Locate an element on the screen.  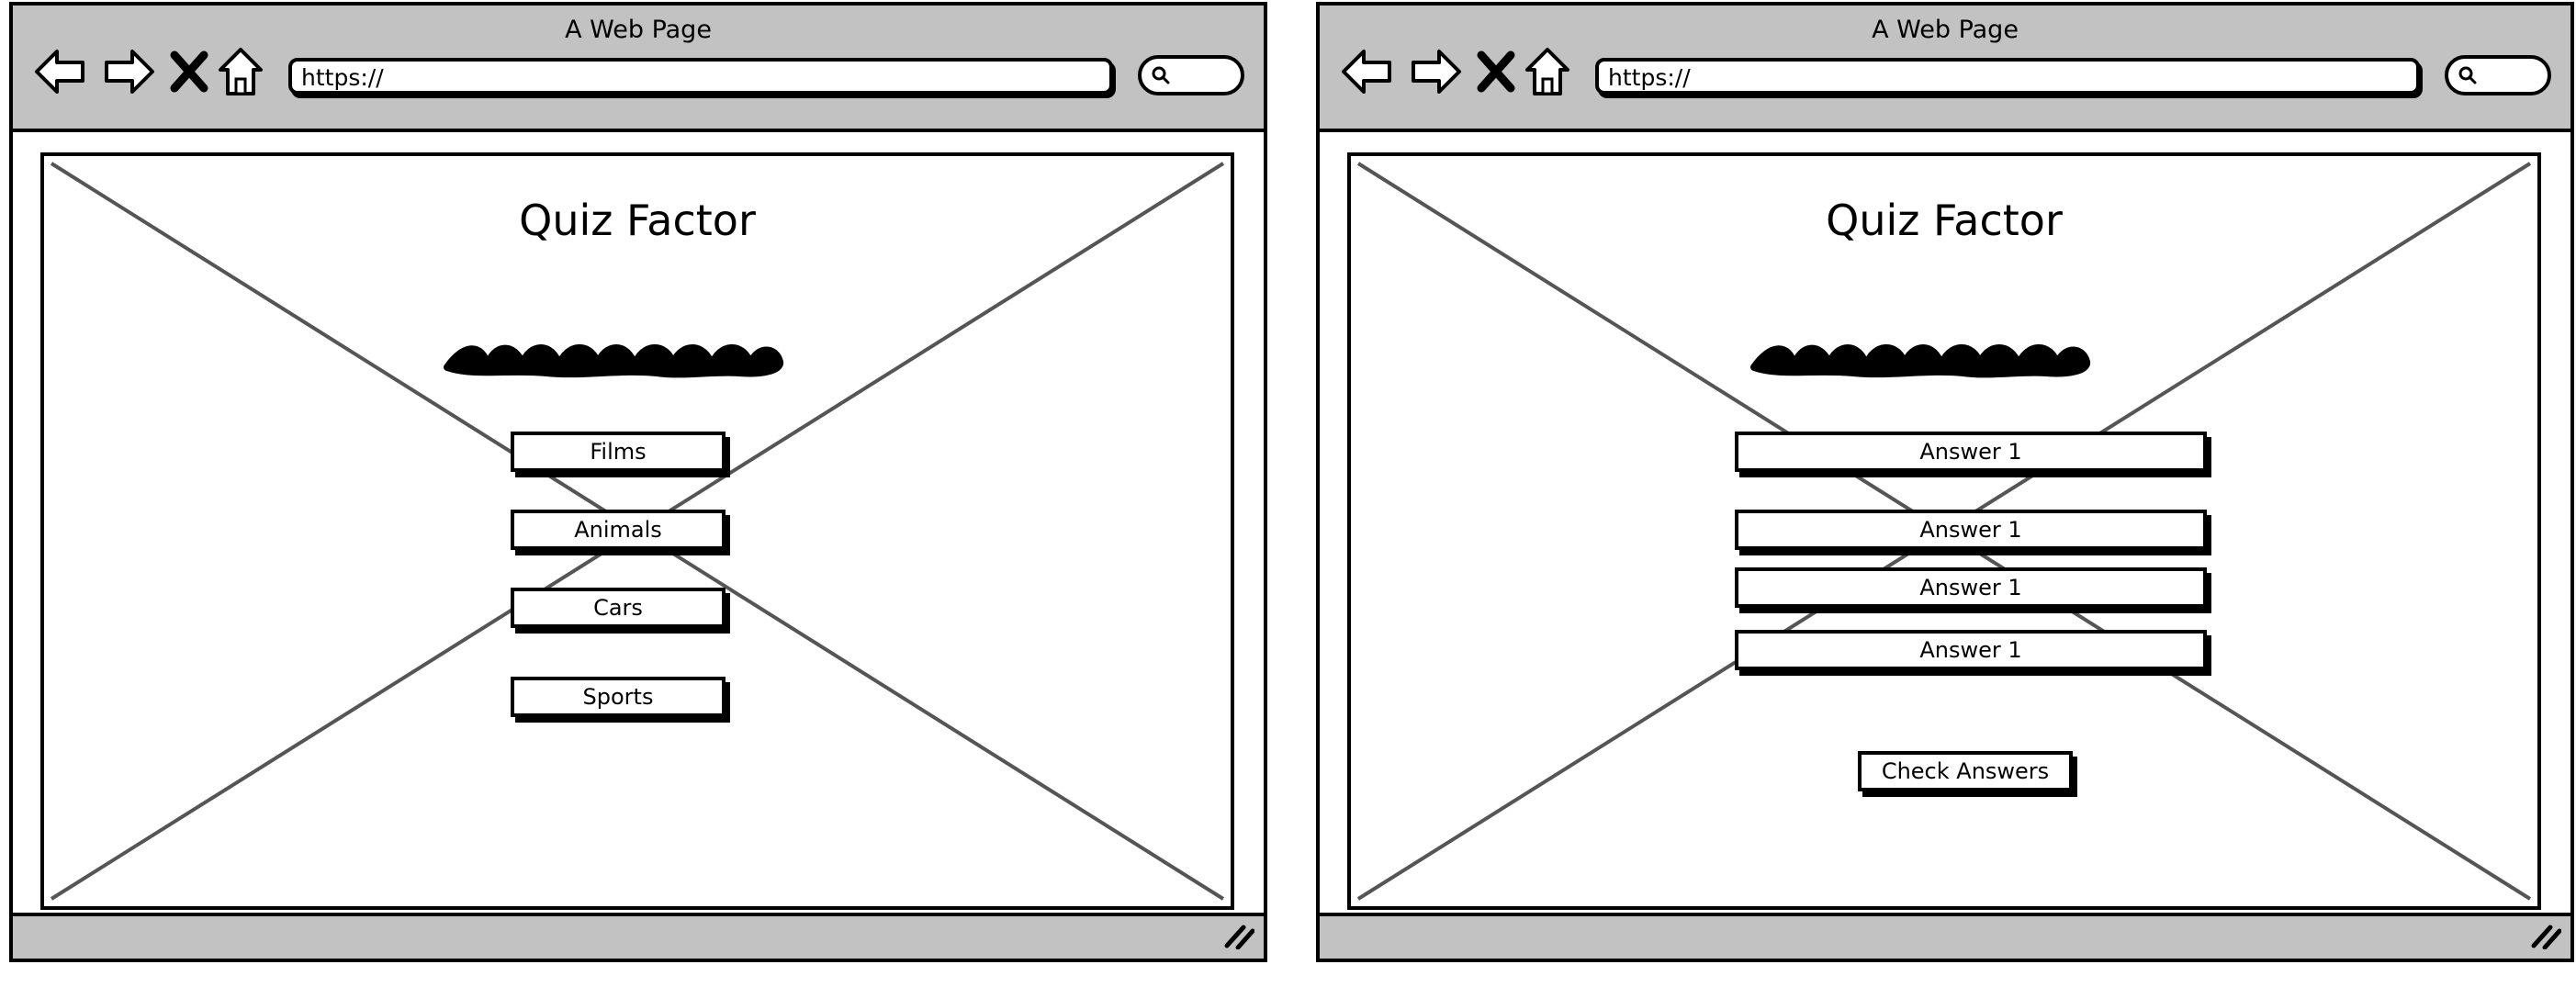
answer-button-3: Answer 1 is located at coordinates (1971, 587).